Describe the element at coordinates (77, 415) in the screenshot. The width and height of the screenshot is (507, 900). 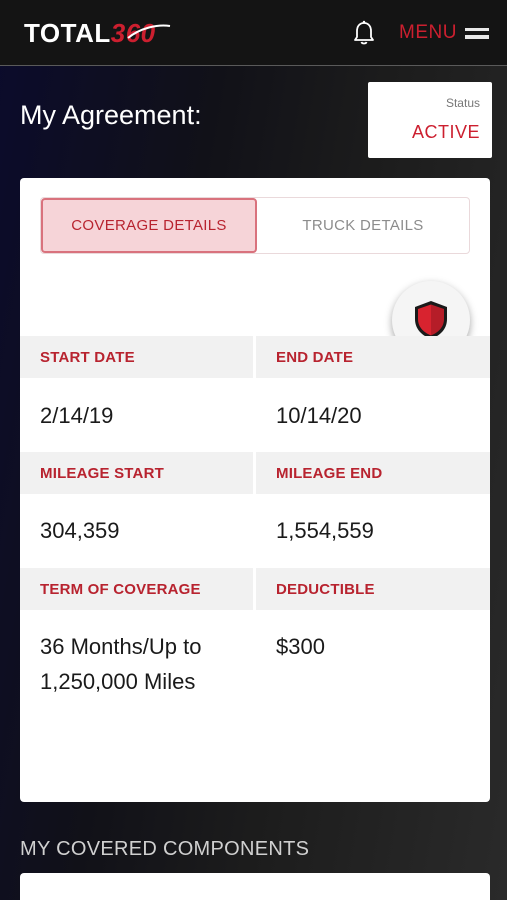
I see `start-date-value: 2/14/19` at that location.